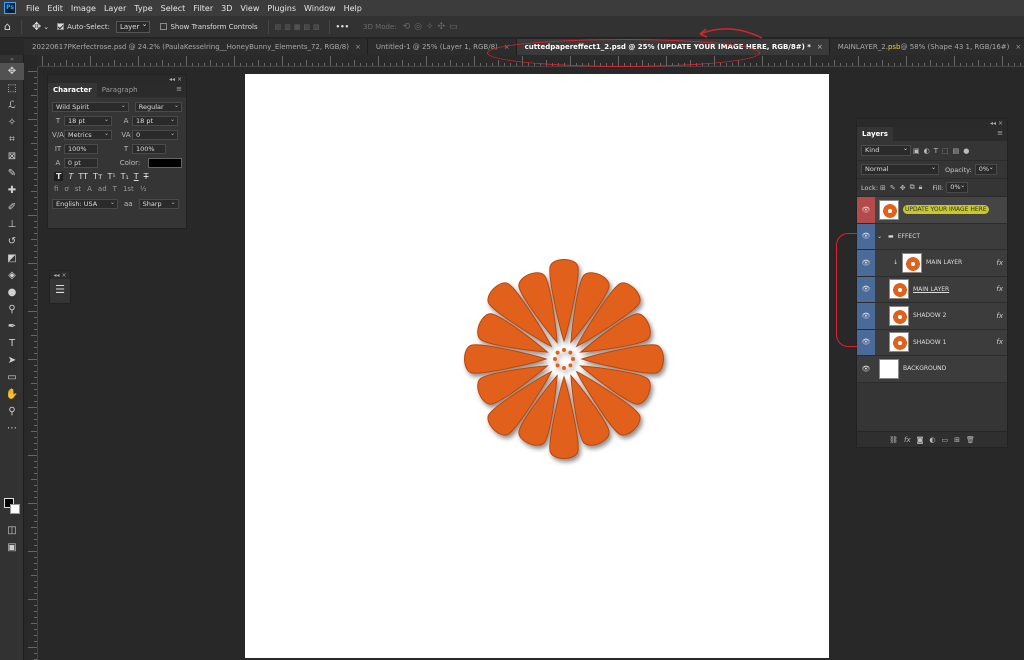 The image size is (1024, 660). I want to click on superscript-button: T¹, so click(112, 176).